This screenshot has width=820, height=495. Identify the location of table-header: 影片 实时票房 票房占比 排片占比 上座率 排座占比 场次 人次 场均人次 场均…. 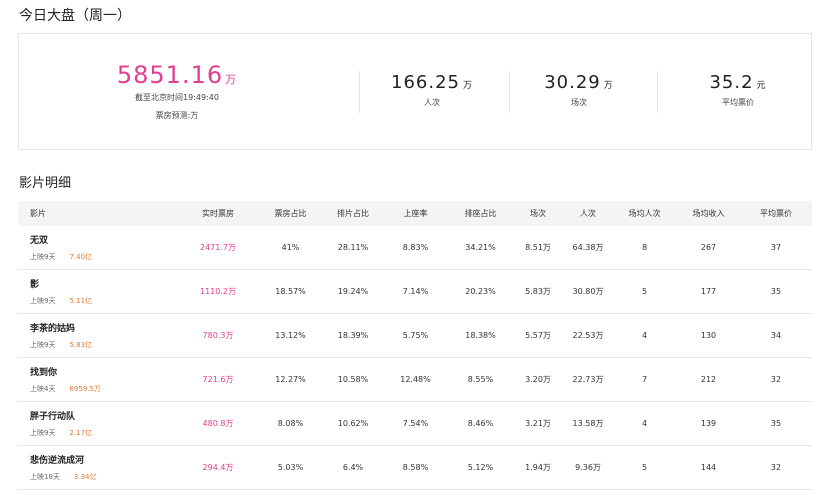
(415, 213).